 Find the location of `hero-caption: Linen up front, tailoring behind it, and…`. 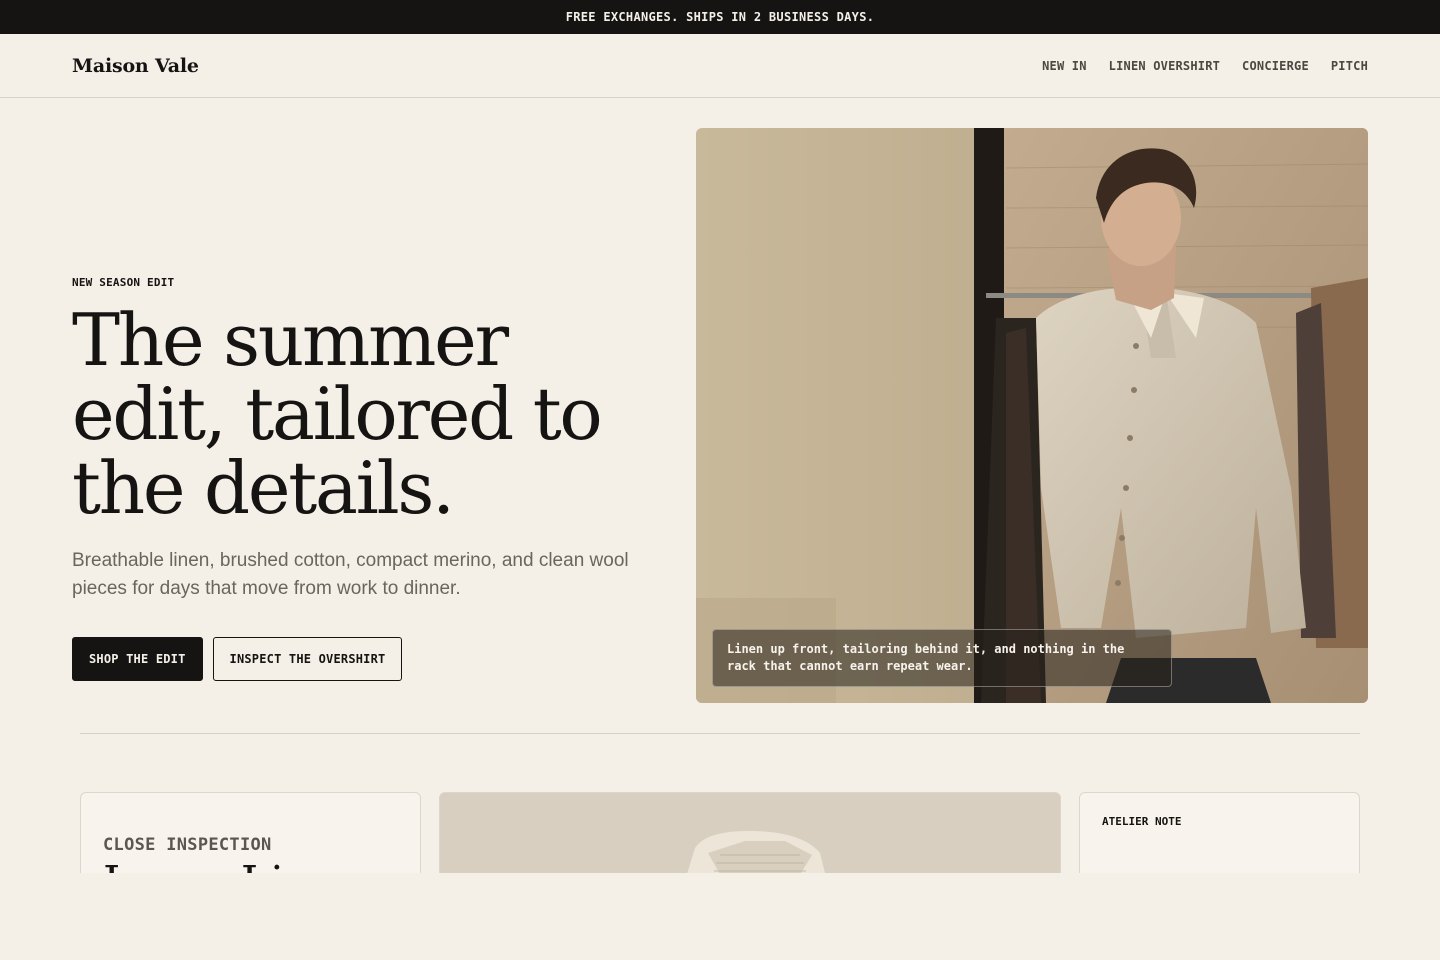

hero-caption: Linen up front, tailoring behind it, and… is located at coordinates (942, 658).